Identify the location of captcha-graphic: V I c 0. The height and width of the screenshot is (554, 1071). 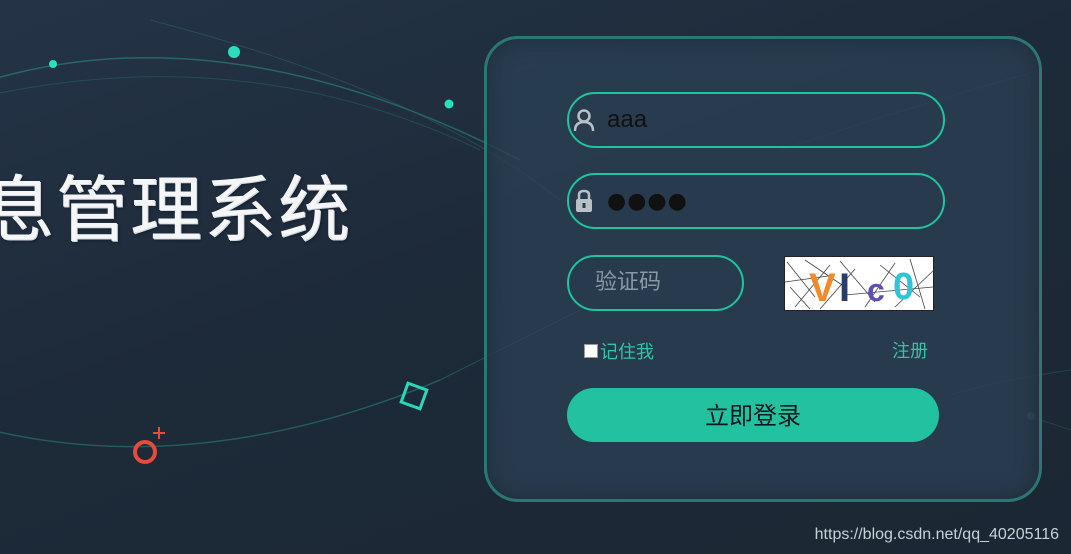
(859, 284).